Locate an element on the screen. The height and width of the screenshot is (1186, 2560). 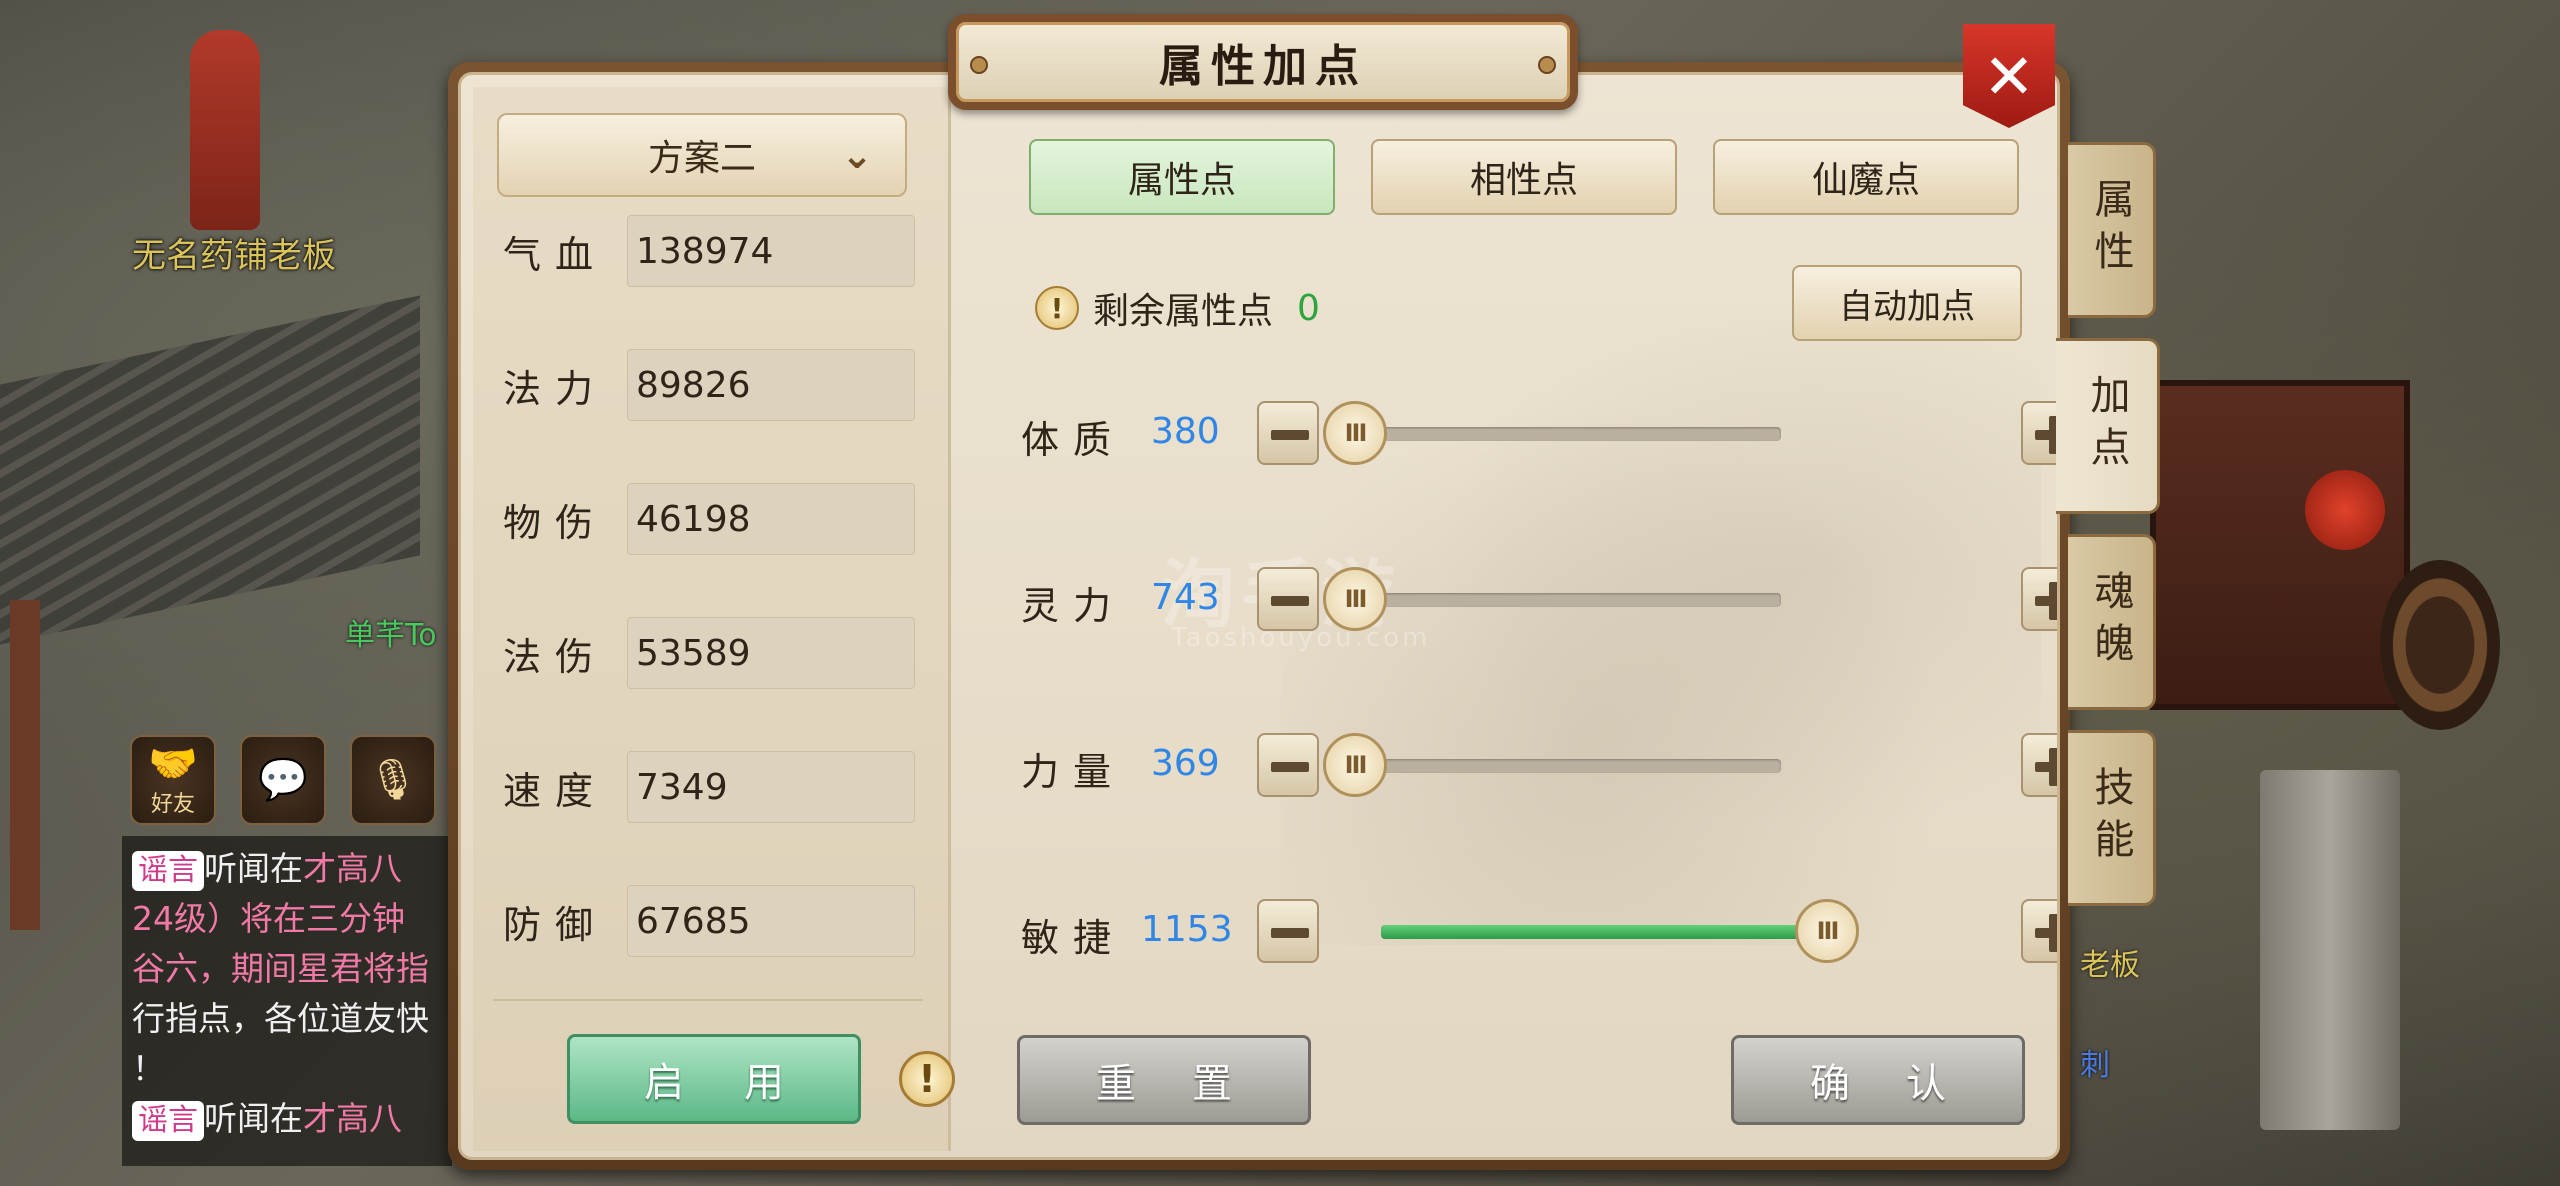
stat-label: 法伤 is located at coordinates (555, 656).